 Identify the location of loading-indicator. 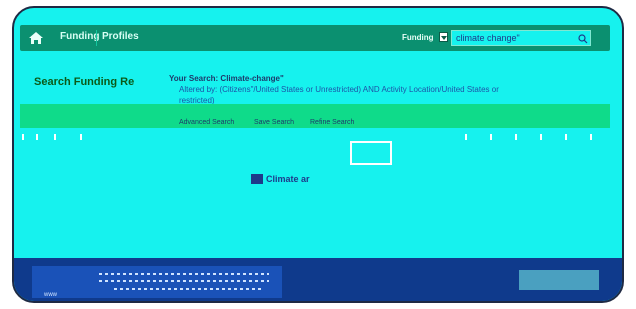
(371, 153).